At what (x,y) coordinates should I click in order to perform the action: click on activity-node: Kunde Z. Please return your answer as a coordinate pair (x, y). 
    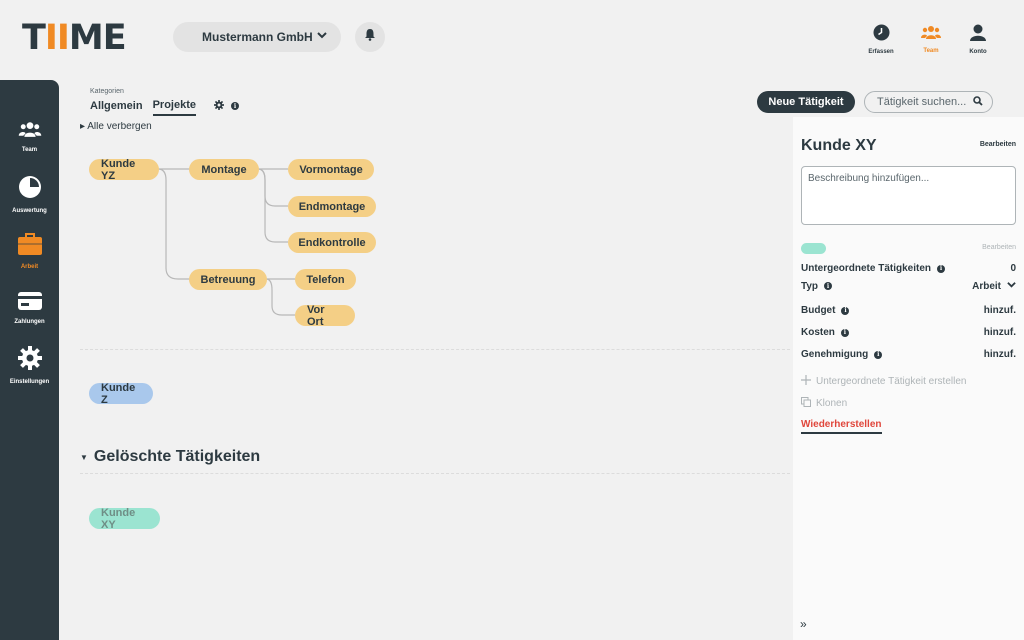
    Looking at the image, I should click on (121, 394).